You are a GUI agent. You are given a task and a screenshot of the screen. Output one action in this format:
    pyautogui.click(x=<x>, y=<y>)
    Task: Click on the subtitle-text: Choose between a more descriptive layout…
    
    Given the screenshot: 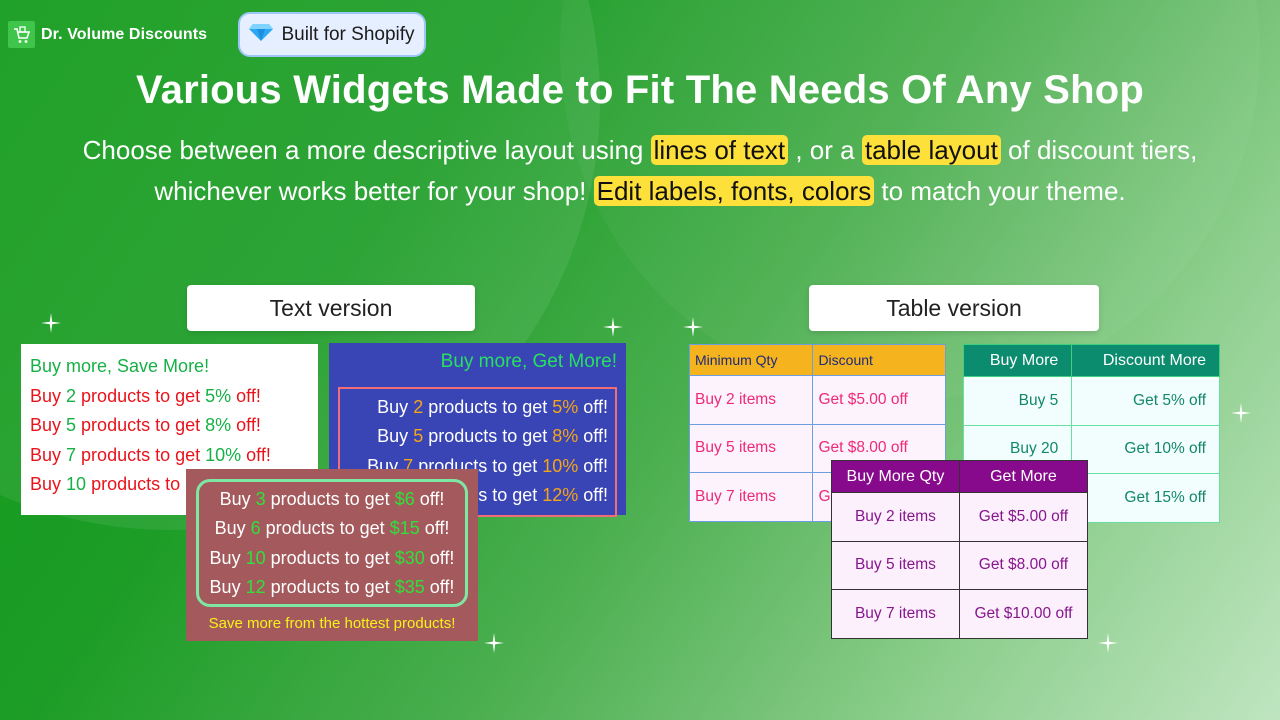 What is the action you would take?
    pyautogui.click(x=366, y=150)
    